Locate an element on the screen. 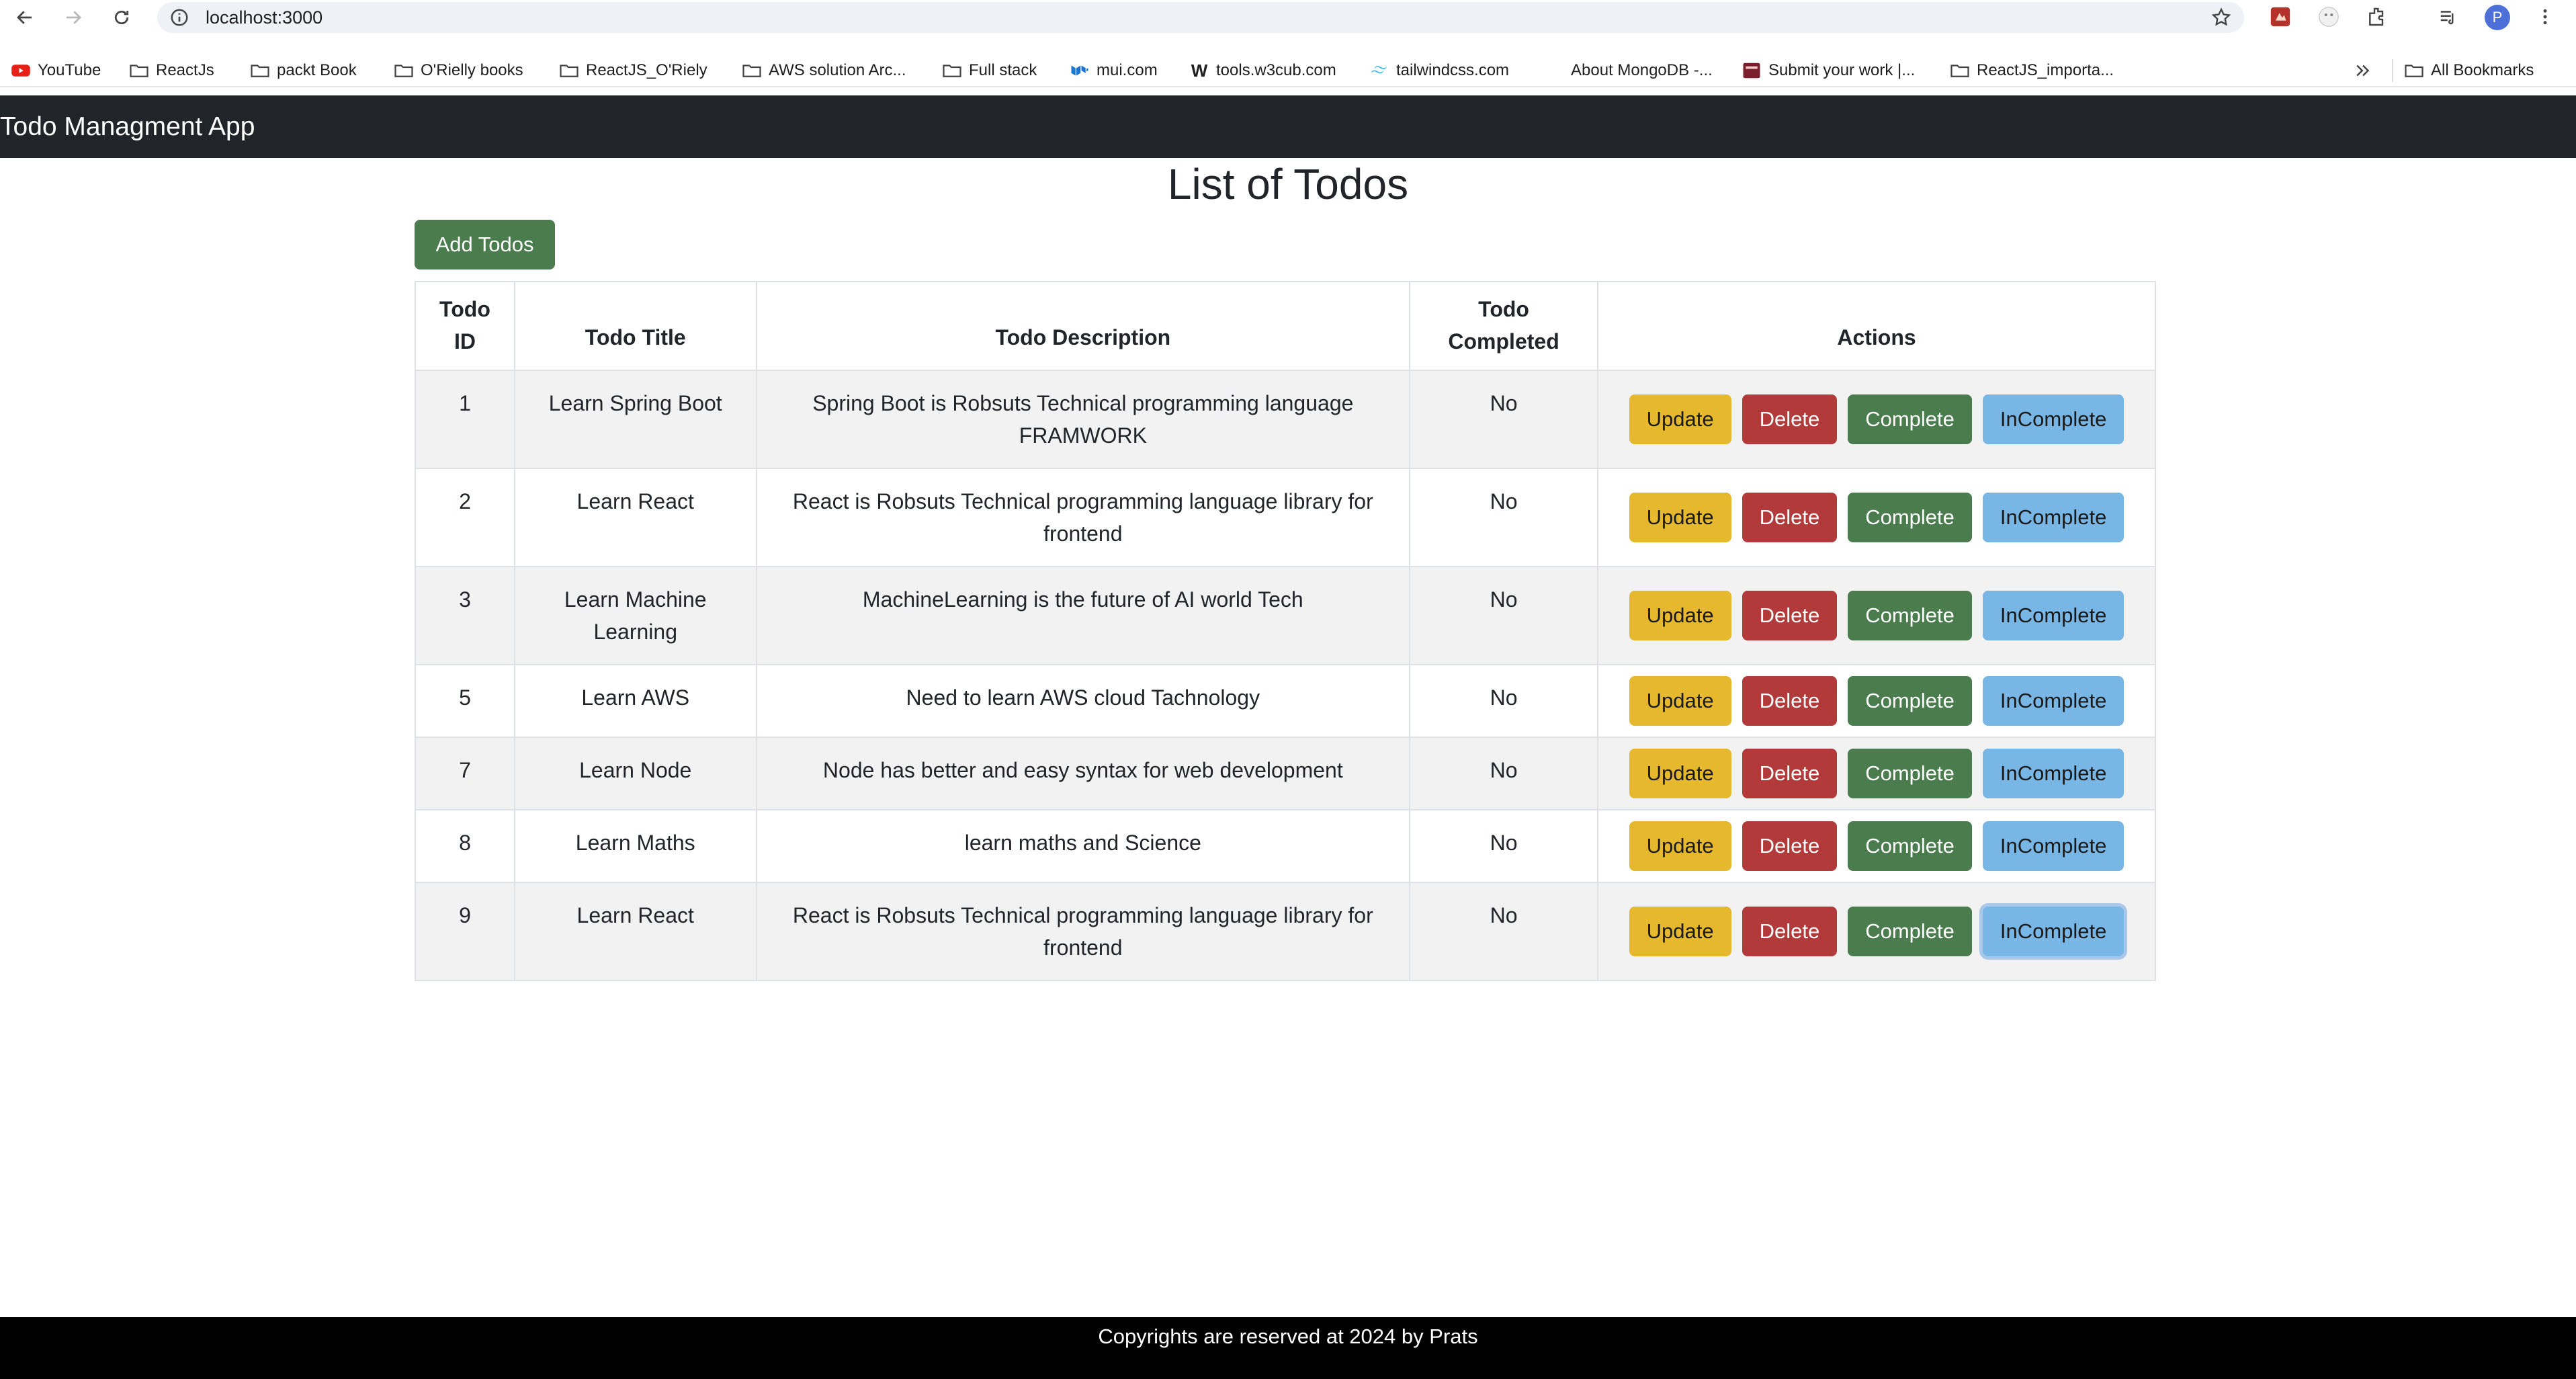 The width and height of the screenshot is (2576, 1379). bookmark-star-icon is located at coordinates (2221, 17).